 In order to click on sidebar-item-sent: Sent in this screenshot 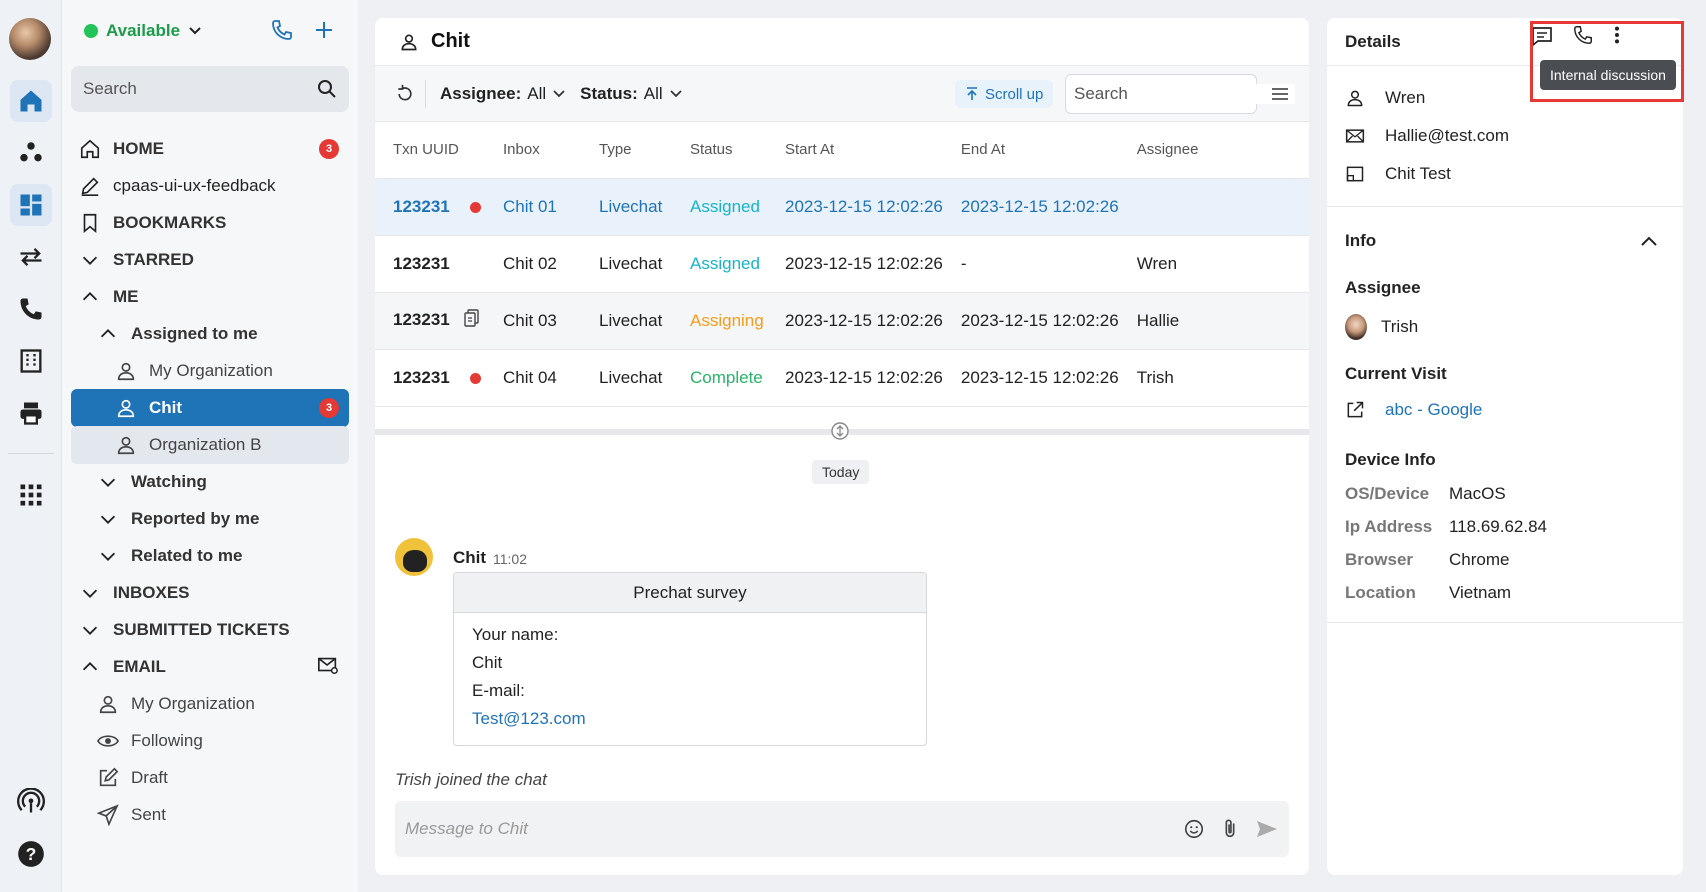, I will do `click(210, 815)`.